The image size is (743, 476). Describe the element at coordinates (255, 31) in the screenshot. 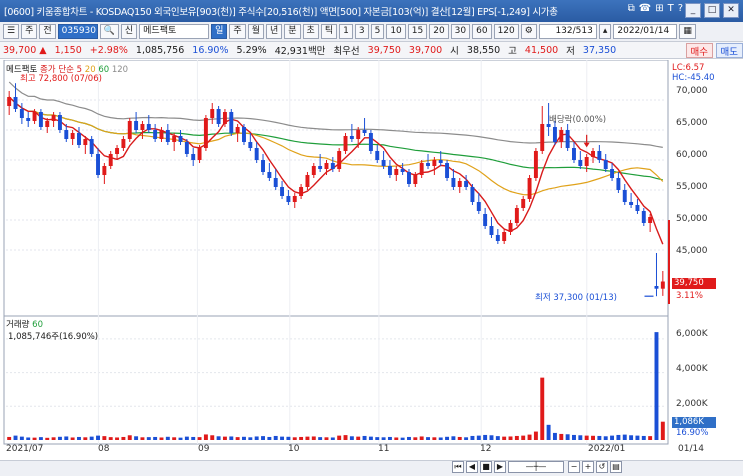

I see `period-month: 월` at that location.